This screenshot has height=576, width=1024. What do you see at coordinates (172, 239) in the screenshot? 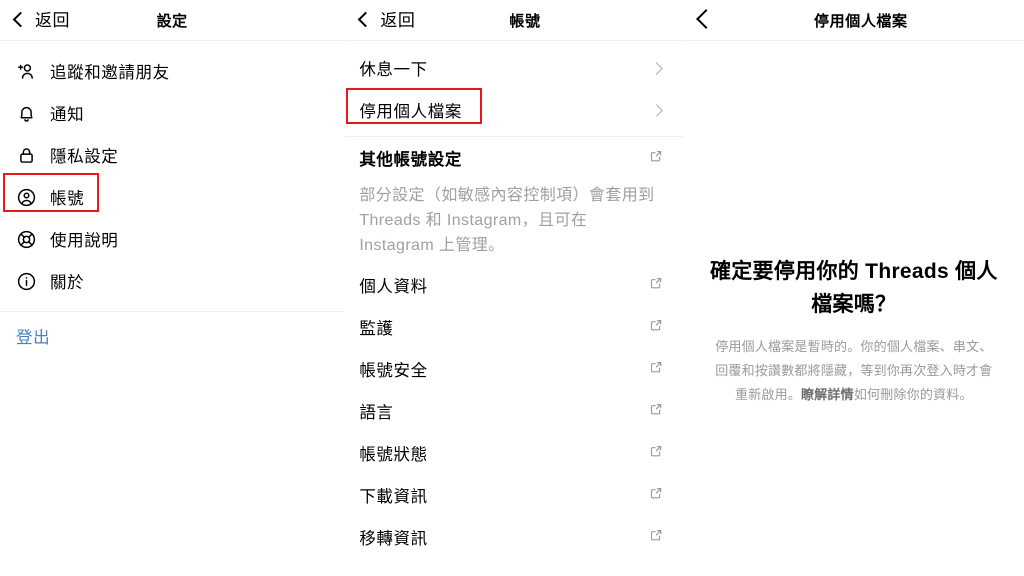
I see `sidebar-item-help: 使用說明` at bounding box center [172, 239].